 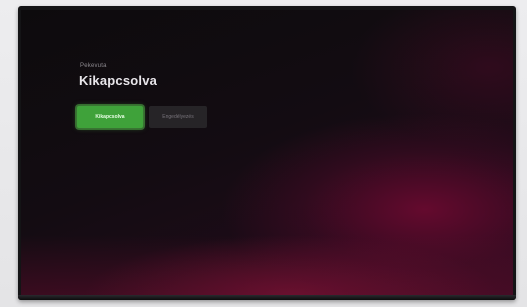 What do you see at coordinates (267, 297) in the screenshot?
I see `tv-bezel-bottom` at bounding box center [267, 297].